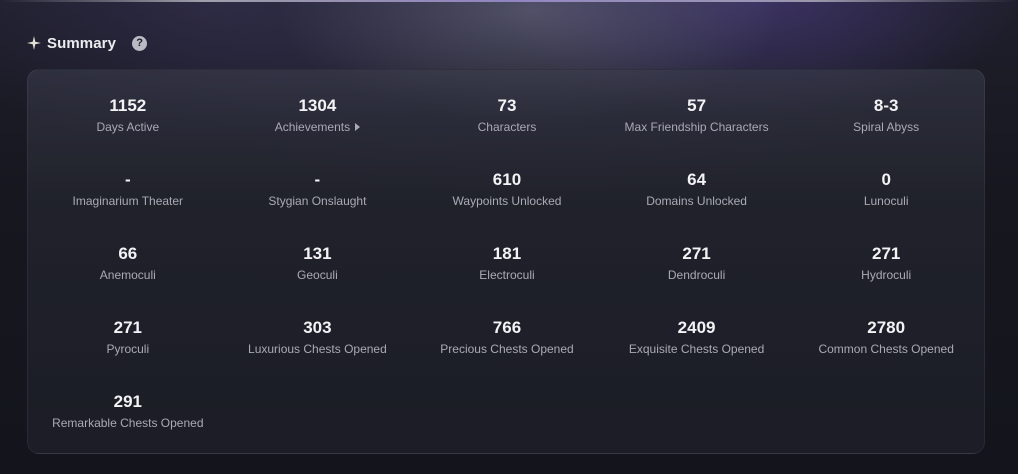  I want to click on stat-exquisite-chests: 2409 Exquisite Chests Opened, so click(697, 355).